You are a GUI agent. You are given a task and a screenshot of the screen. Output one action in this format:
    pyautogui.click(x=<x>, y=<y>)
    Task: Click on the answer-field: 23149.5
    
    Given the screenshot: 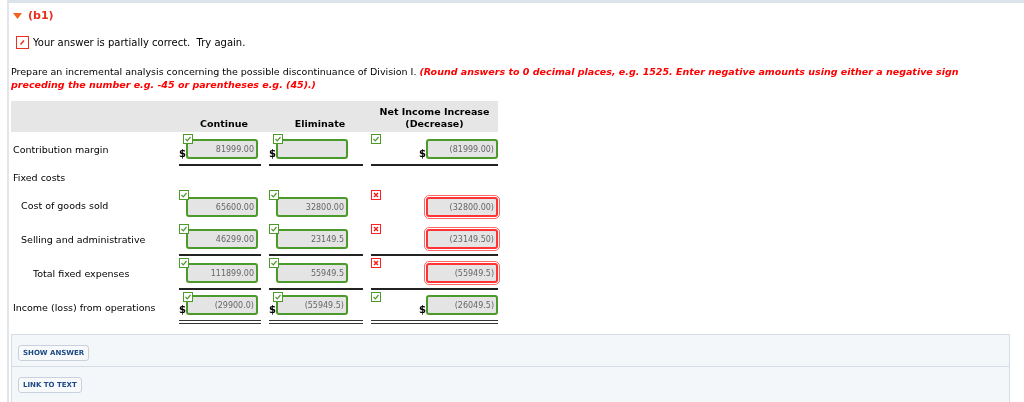 What is the action you would take?
    pyautogui.click(x=312, y=239)
    